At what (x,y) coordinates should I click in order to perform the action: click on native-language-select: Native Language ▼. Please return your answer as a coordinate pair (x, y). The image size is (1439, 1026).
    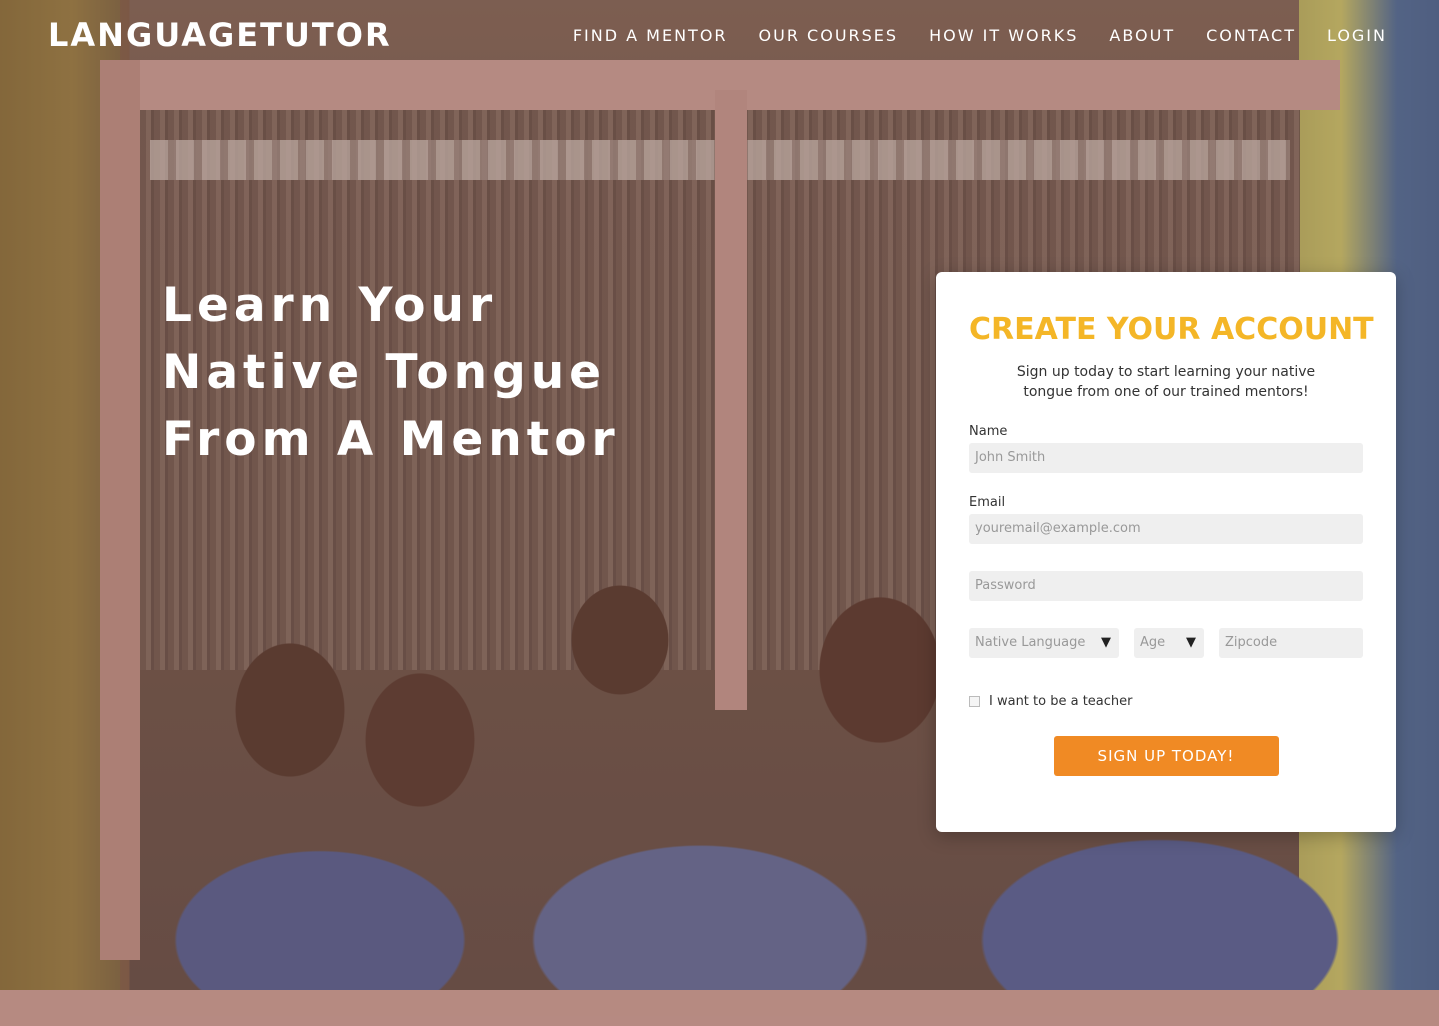
    Looking at the image, I should click on (1044, 643).